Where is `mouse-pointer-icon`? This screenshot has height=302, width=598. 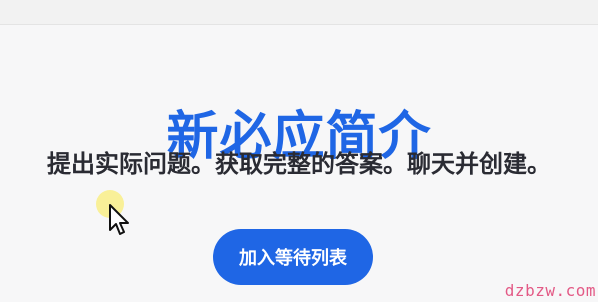
mouse-pointer-icon is located at coordinates (119, 219).